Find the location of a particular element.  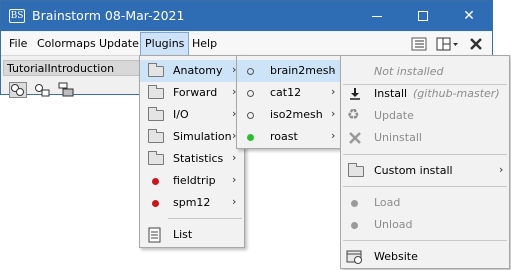

menu-item-label: List is located at coordinates (183, 234).